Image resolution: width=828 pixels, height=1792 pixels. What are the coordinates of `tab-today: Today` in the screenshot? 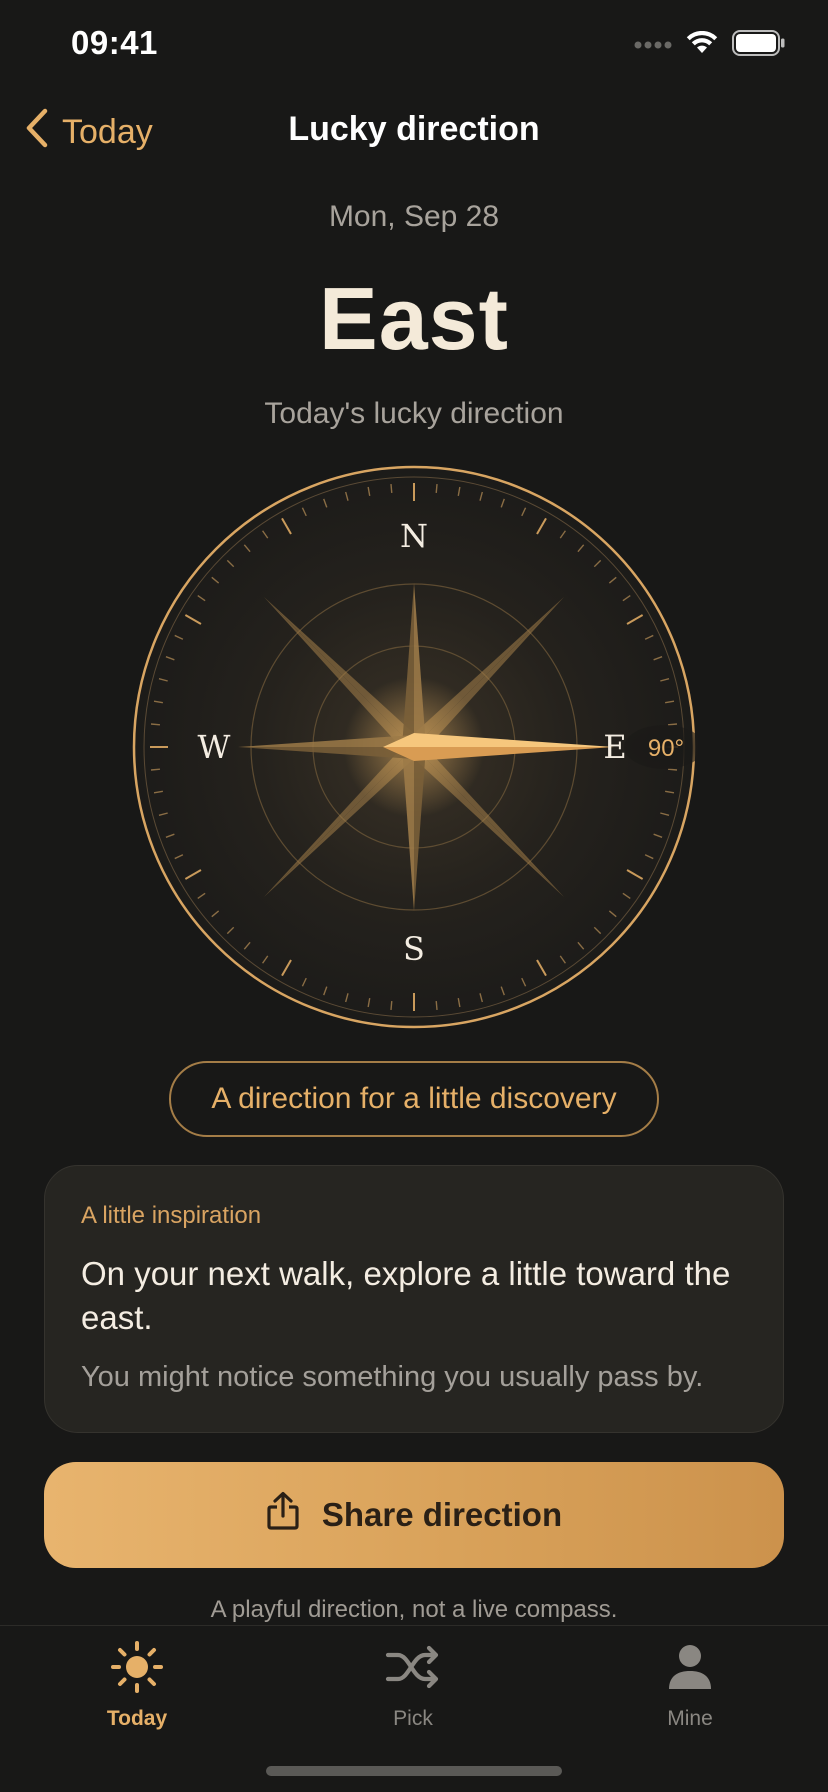 It's located at (137, 1685).